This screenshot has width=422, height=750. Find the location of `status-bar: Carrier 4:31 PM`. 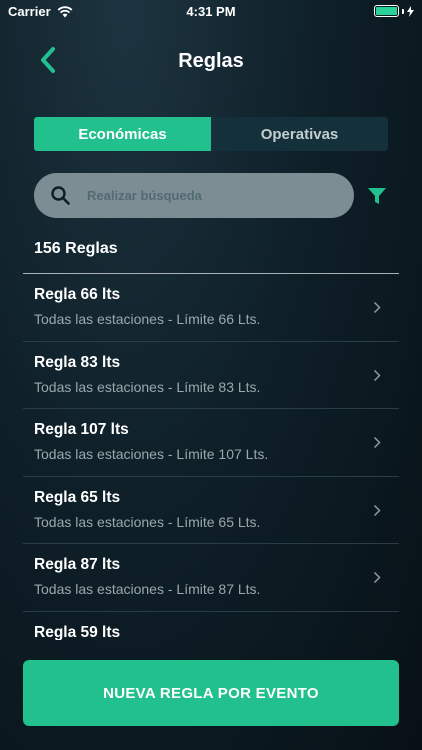

status-bar: Carrier 4:31 PM is located at coordinates (211, 12).